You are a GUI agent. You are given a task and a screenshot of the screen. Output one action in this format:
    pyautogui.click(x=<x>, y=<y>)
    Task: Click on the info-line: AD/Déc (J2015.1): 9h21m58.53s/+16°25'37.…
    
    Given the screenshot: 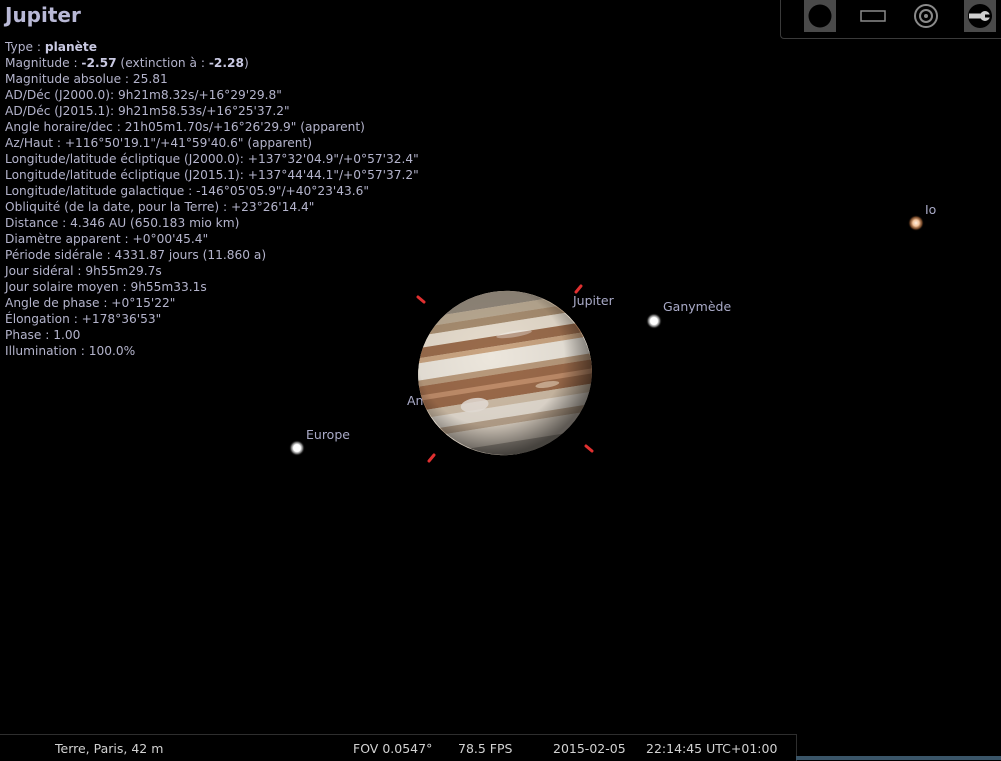 What is the action you would take?
    pyautogui.click(x=212, y=111)
    